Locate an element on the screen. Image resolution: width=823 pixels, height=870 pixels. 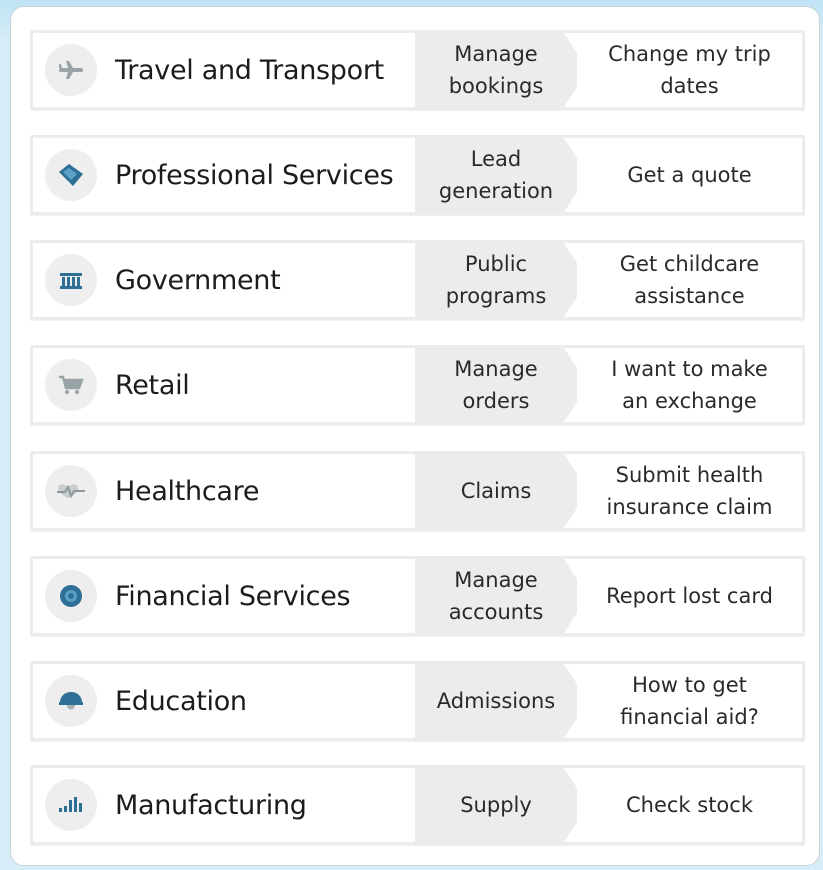
example-cell: Get a quote is located at coordinates (683, 175).